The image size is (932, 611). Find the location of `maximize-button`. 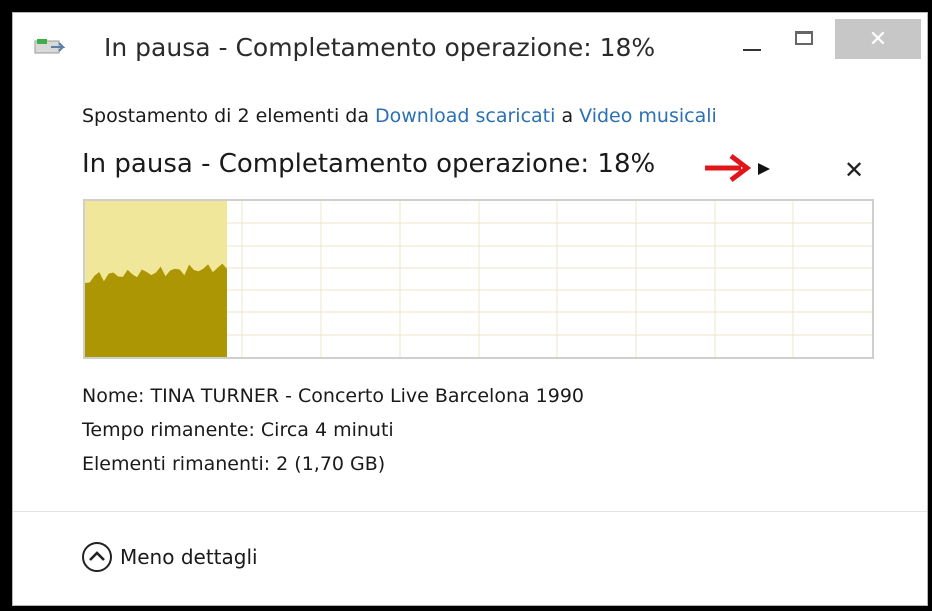

maximize-button is located at coordinates (805, 43).